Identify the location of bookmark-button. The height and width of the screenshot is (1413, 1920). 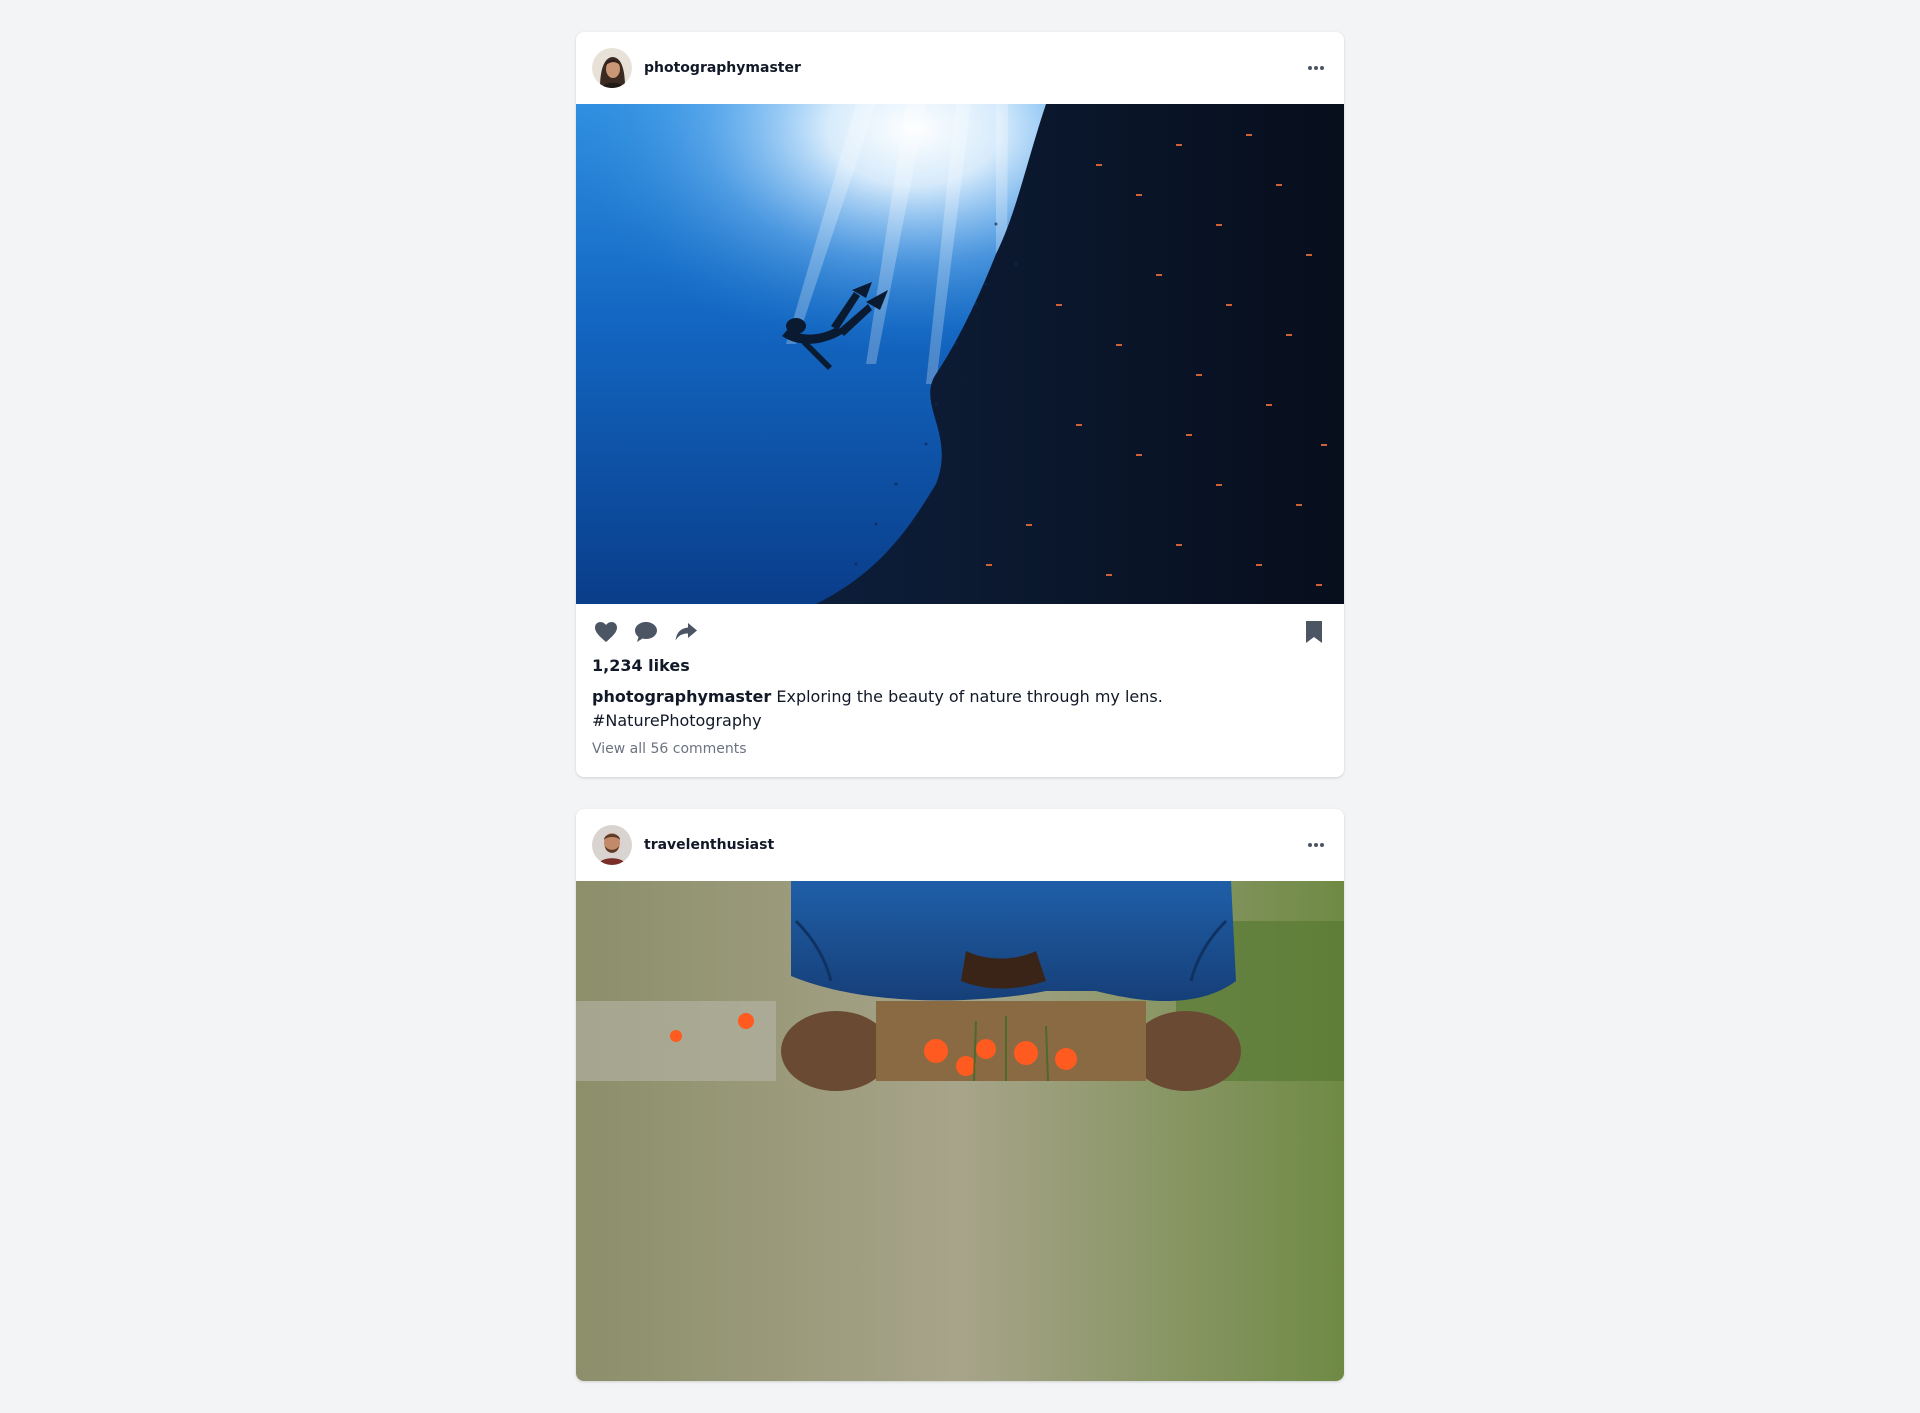
(1314, 632).